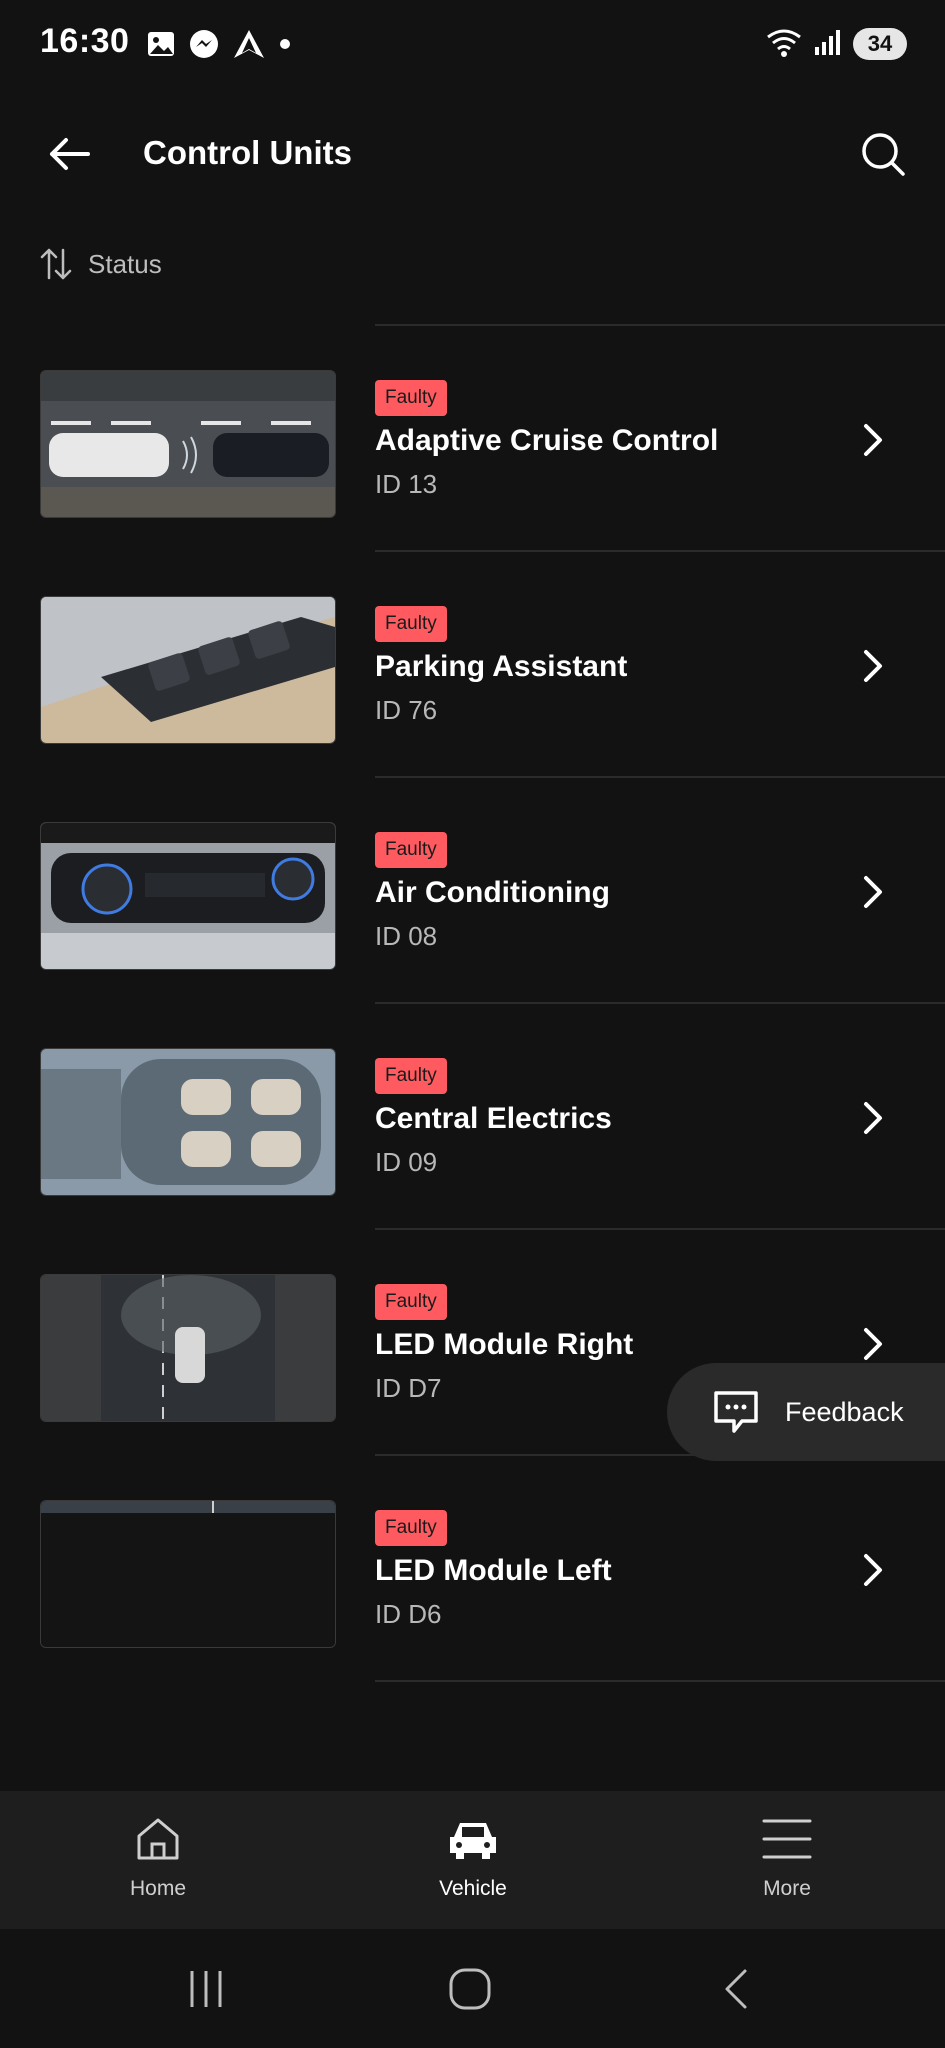 Image resolution: width=945 pixels, height=2048 pixels. What do you see at coordinates (501, 666) in the screenshot?
I see `control-unit-title: Parking Assistant` at bounding box center [501, 666].